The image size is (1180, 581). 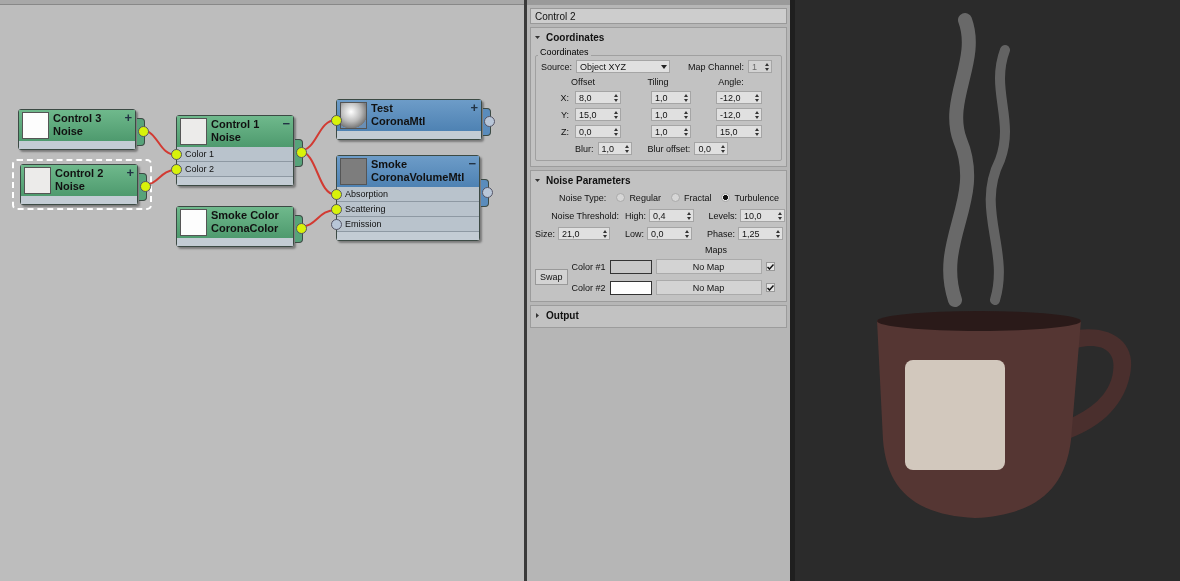 What do you see at coordinates (623, 66) in the screenshot?
I see `source-dropdown: Object XYZ` at bounding box center [623, 66].